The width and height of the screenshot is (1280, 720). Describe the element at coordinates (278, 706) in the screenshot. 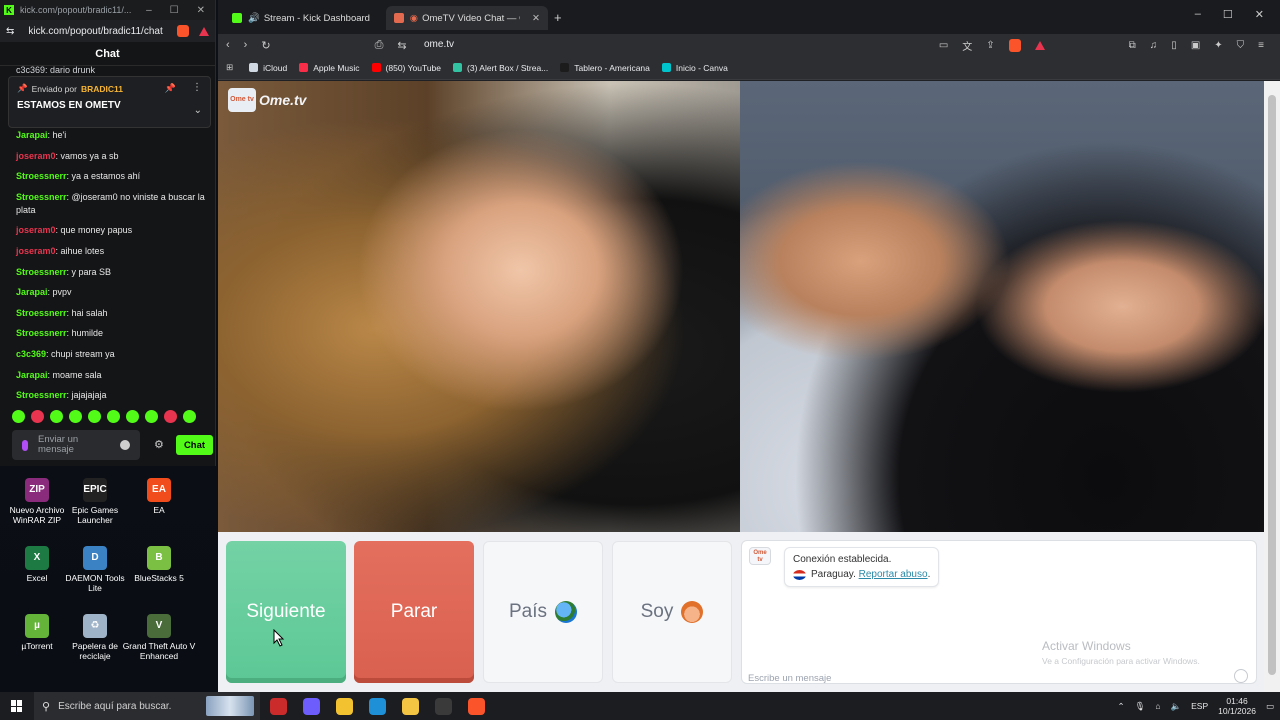

I see `app-red-icon` at that location.